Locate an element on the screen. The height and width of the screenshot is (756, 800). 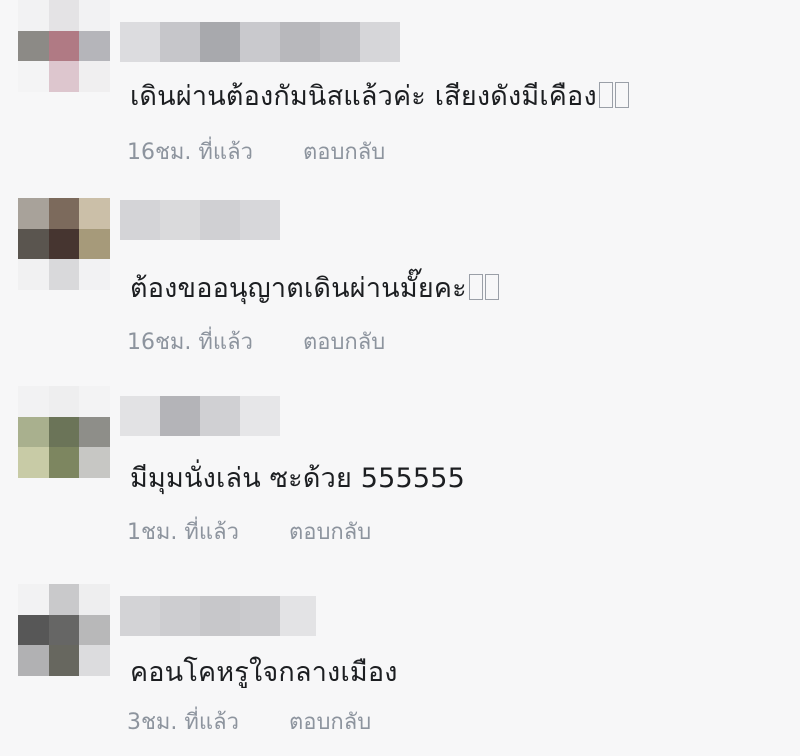
comment-meta: 1ชม. ที่แล้ว ตอบกลับ is located at coordinates (249, 531).